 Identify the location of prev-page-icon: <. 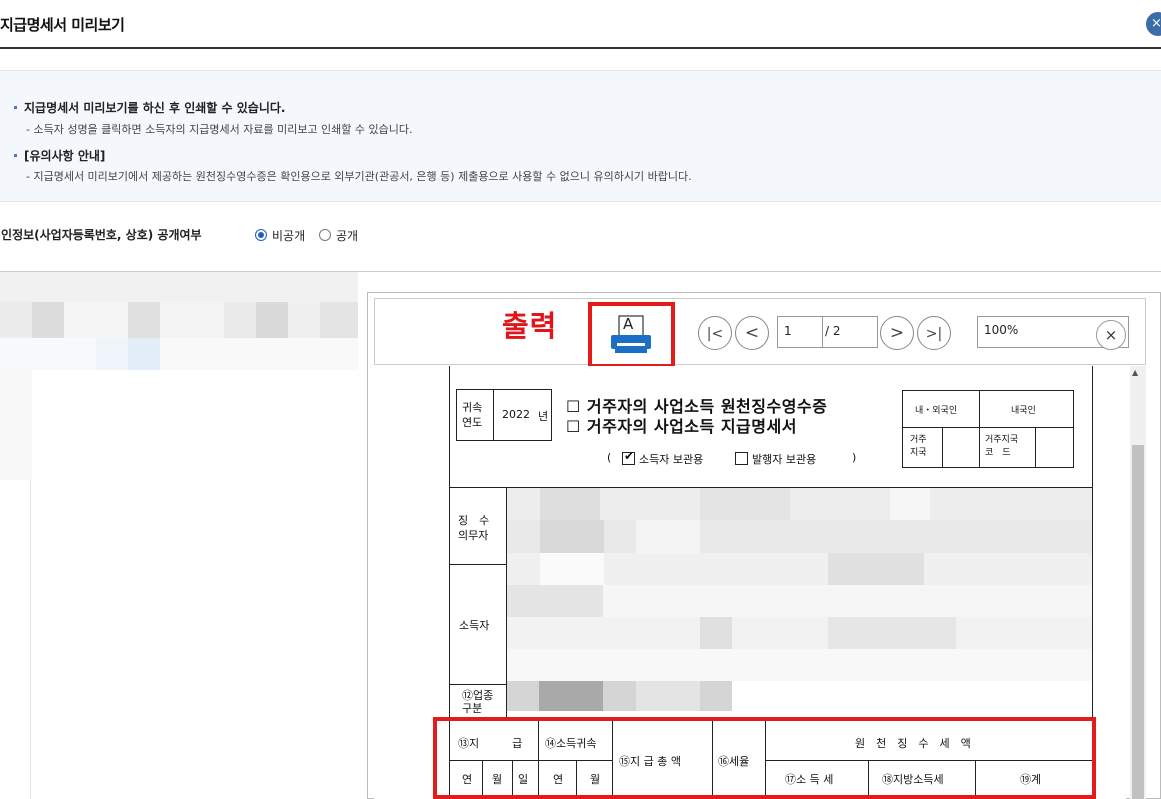
(752, 333).